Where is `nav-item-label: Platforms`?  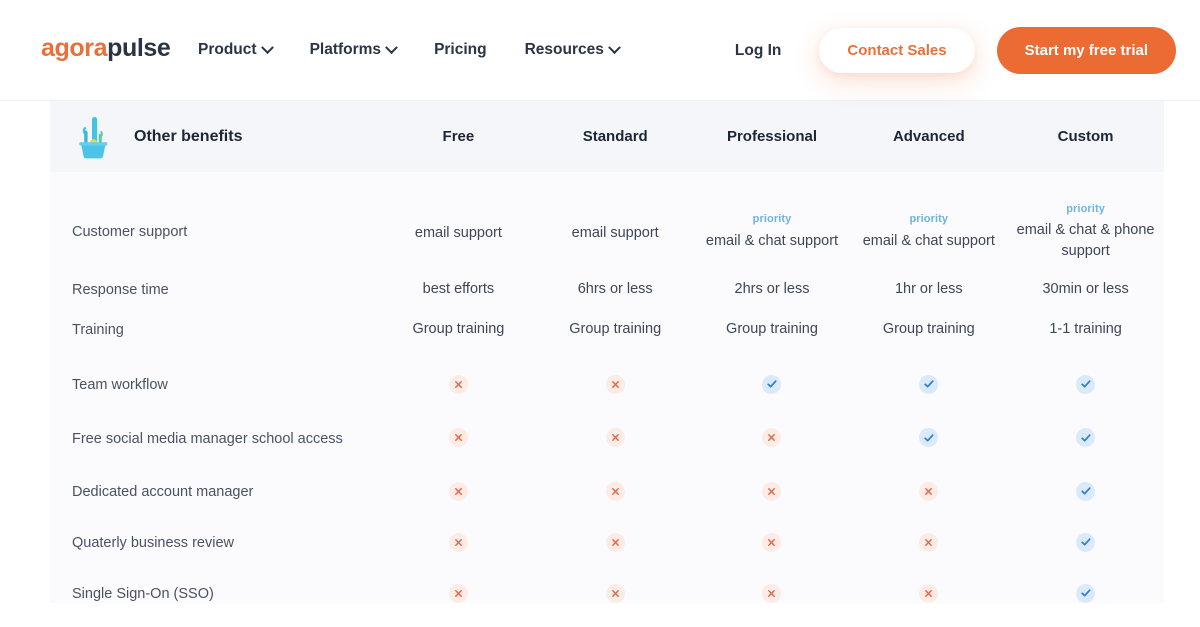
nav-item-label: Platforms is located at coordinates (345, 49).